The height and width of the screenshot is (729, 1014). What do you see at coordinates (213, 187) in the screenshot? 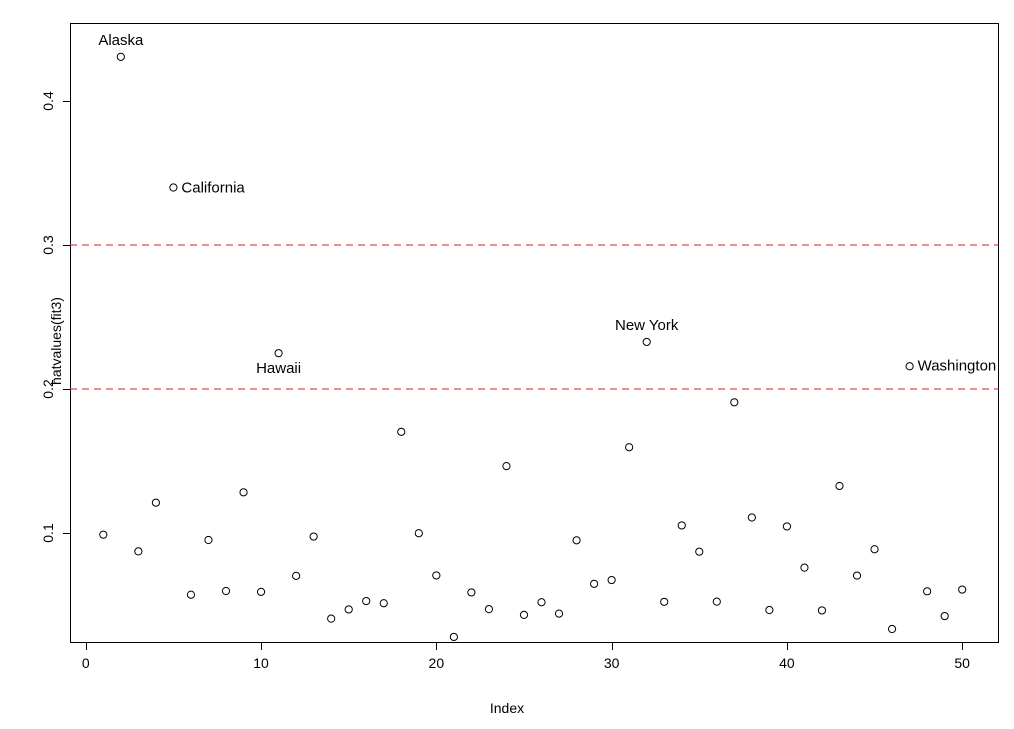
I see `point-label-california: California` at bounding box center [213, 187].